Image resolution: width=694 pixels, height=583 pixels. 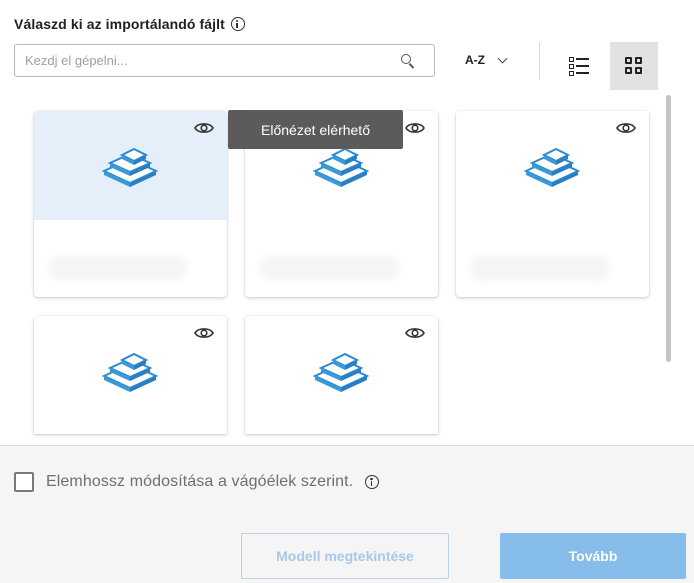 I want to click on adjust-length-checkbox, so click(x=24, y=482).